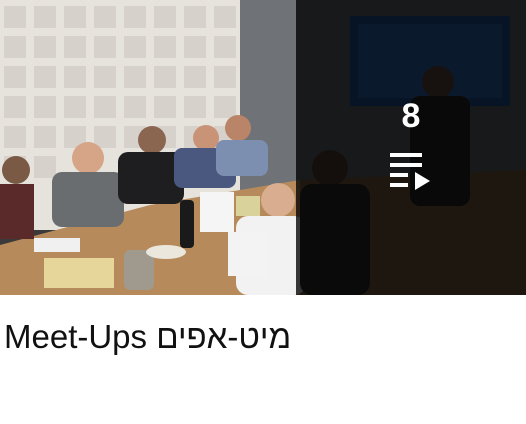 This screenshot has width=526, height=424. Describe the element at coordinates (410, 171) in the screenshot. I see `playlist-play-icon` at that location.